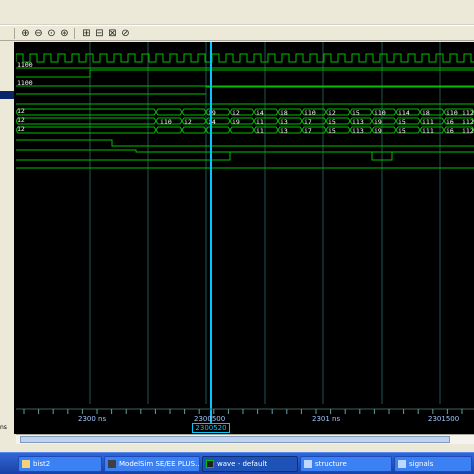  What do you see at coordinates (112, 464) in the screenshot?
I see `modelsim-icon` at bounding box center [112, 464].